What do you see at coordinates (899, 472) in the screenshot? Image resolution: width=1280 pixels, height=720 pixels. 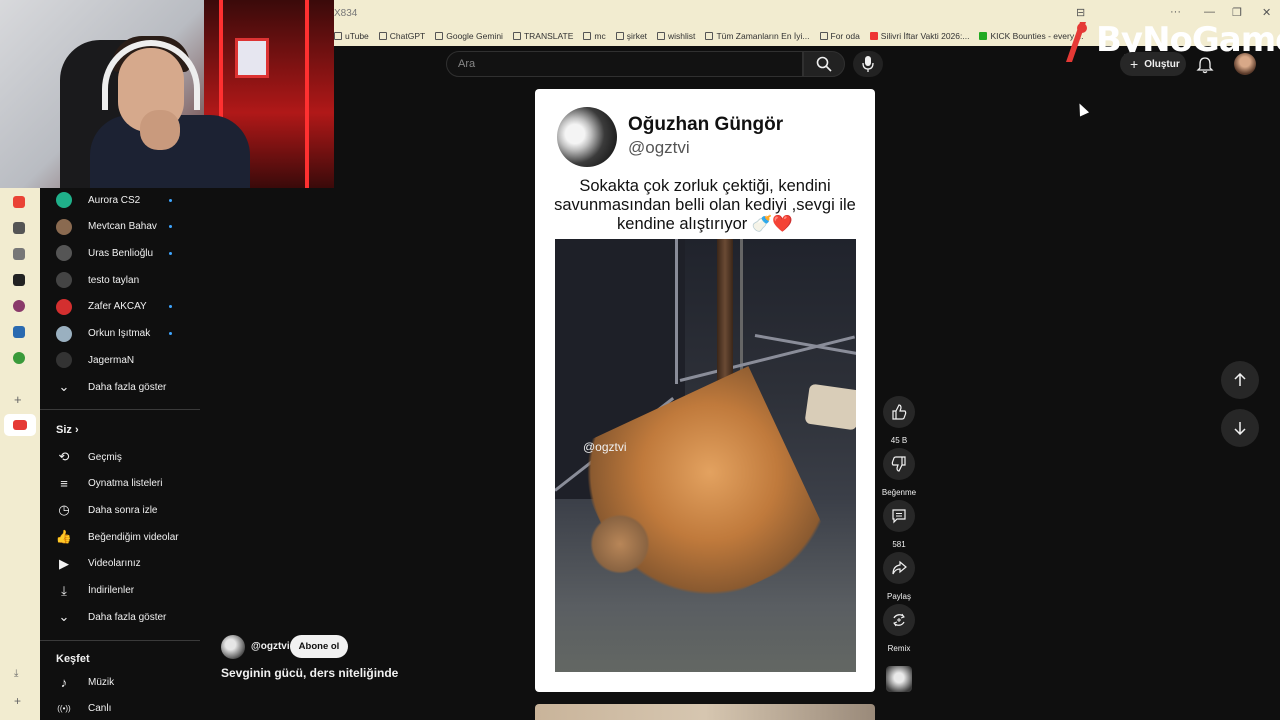 I see `dislike-button: Beğenme` at bounding box center [899, 472].